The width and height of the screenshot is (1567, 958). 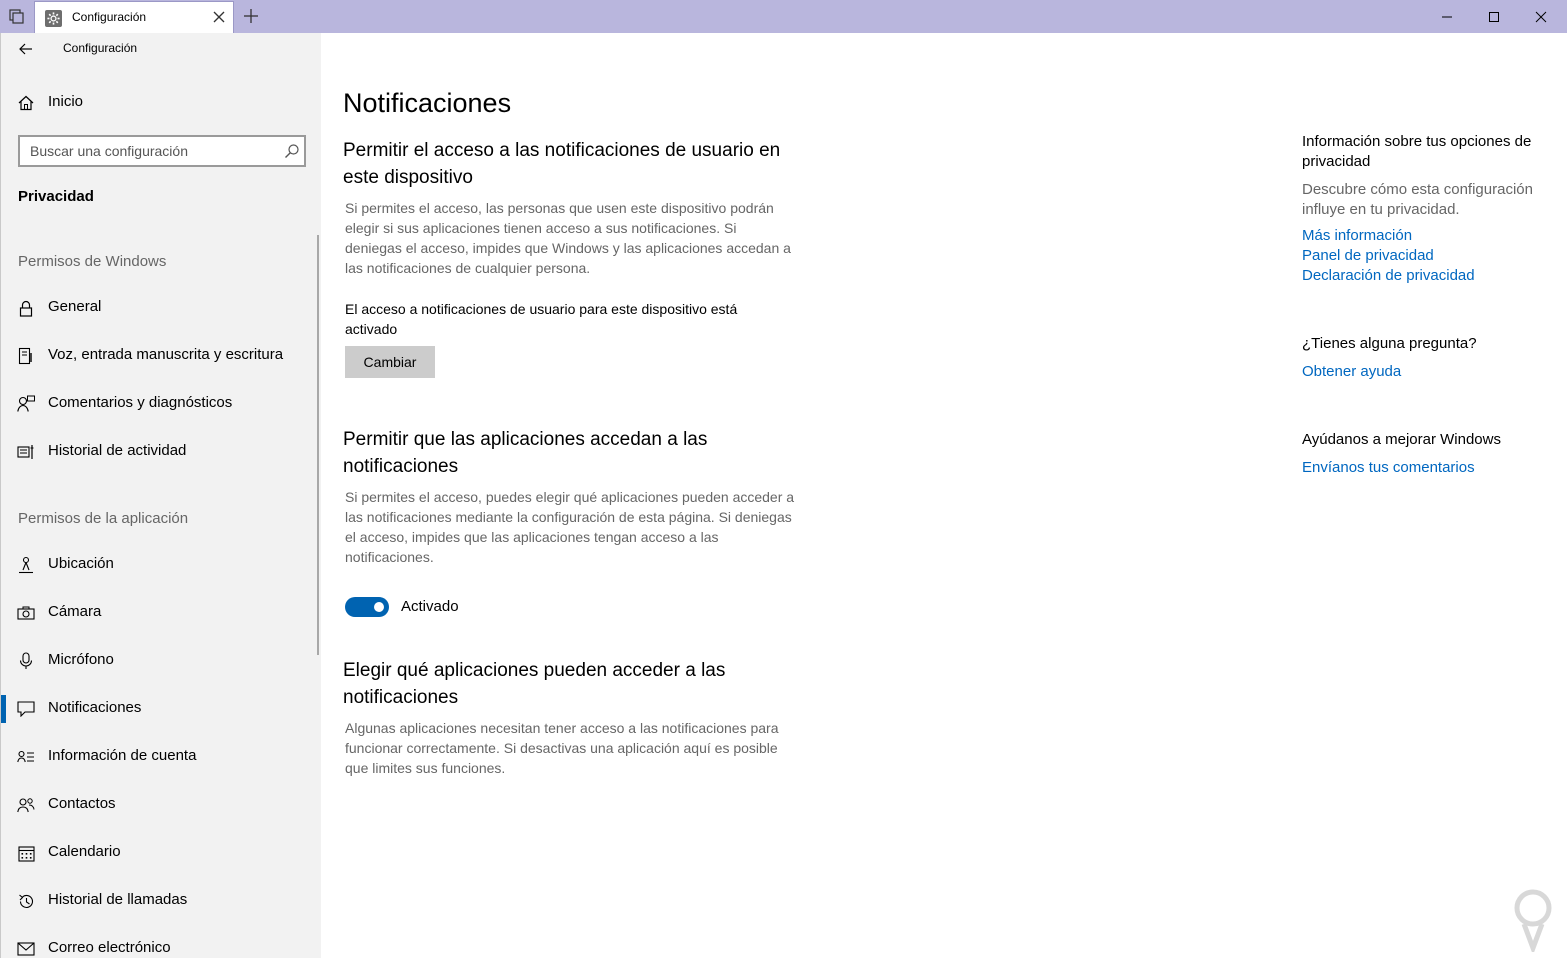 What do you see at coordinates (390, 362) in the screenshot?
I see `change-button: Cambiar` at bounding box center [390, 362].